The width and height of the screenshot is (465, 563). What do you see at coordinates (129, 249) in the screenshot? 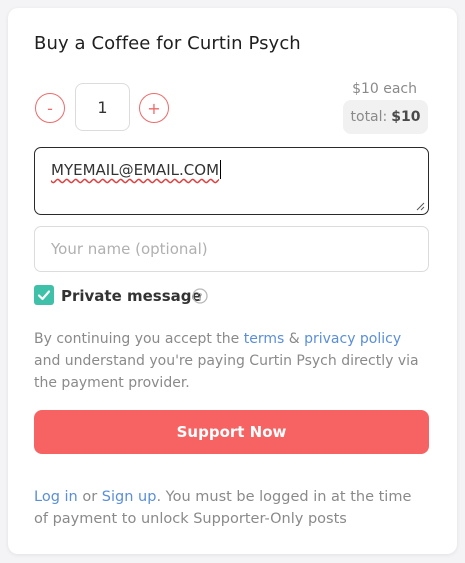
I see `name-placeholder: Your name (optional)` at bounding box center [129, 249].